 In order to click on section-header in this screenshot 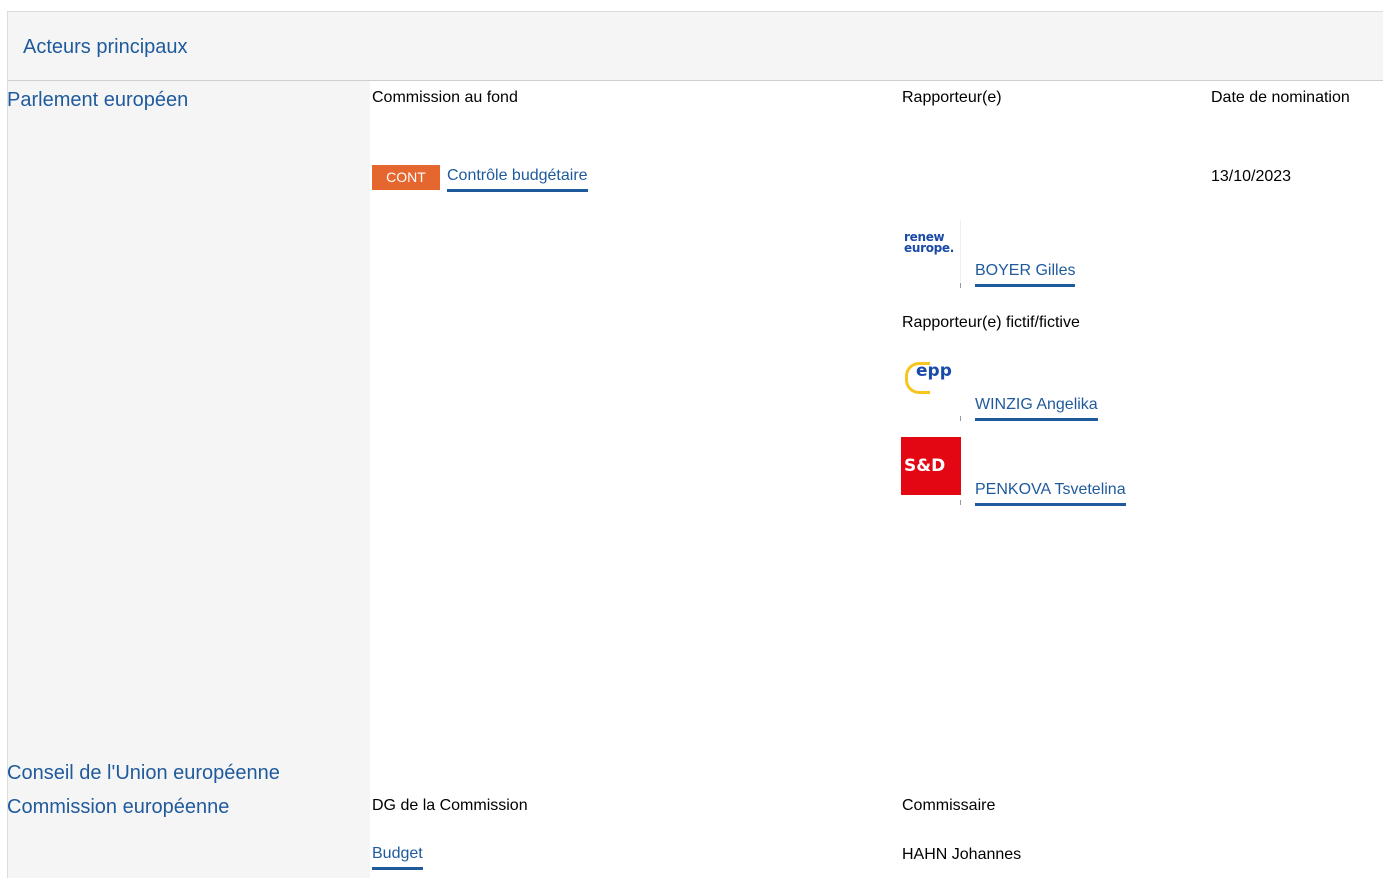, I will do `click(695, 46)`.